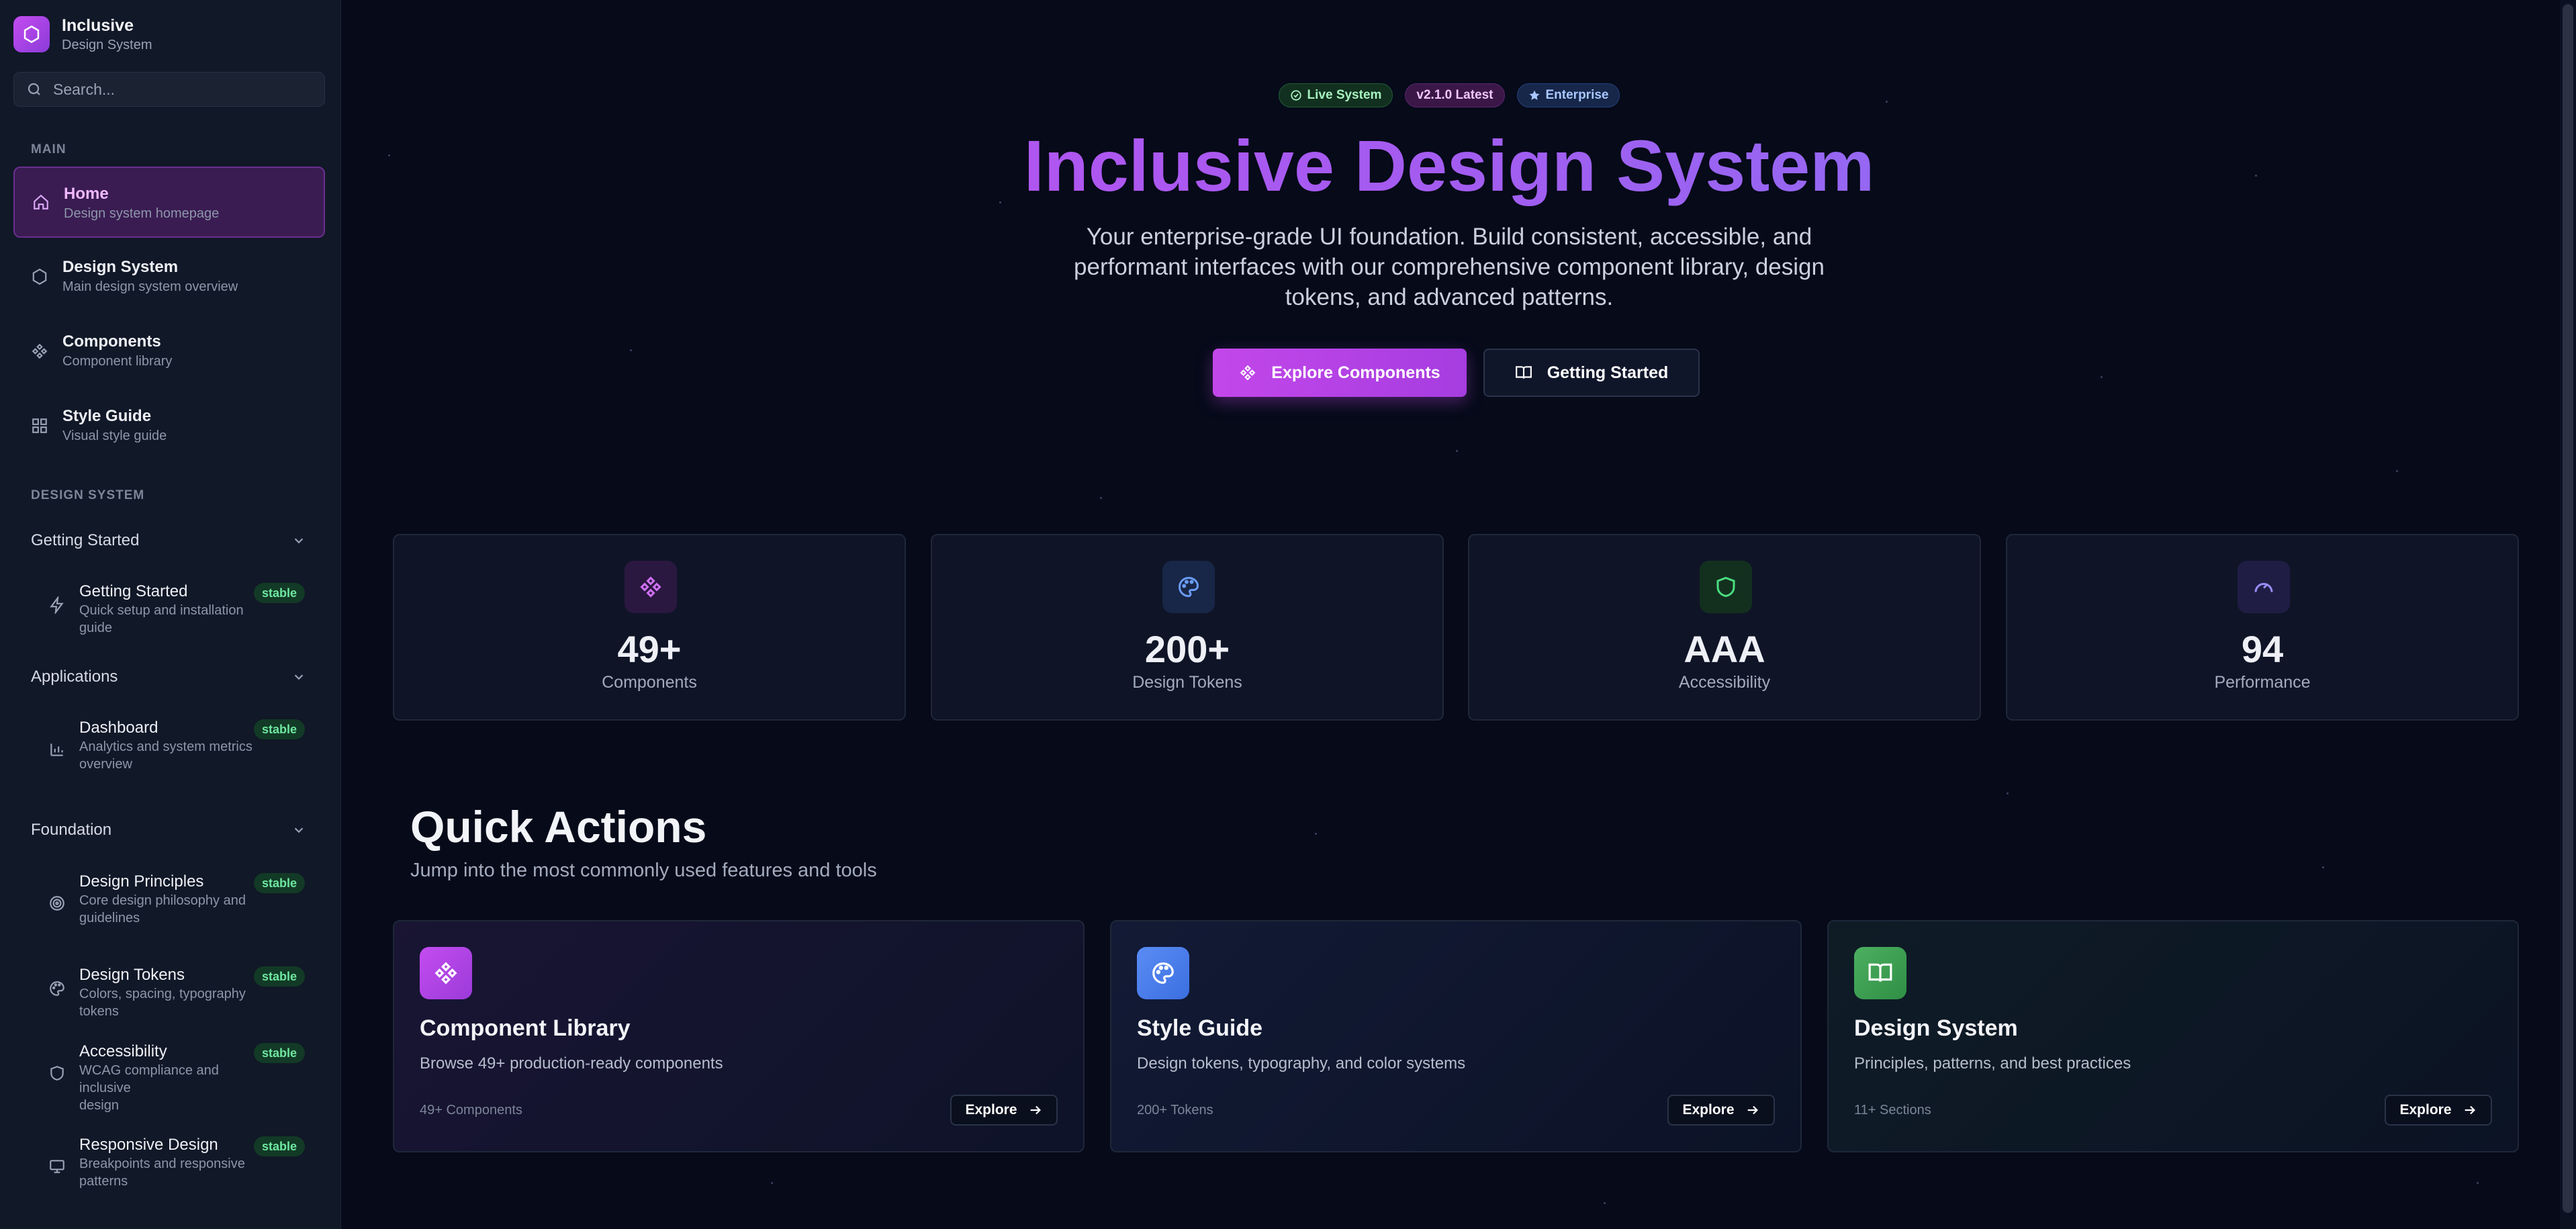  I want to click on sidebar-item-title: Design System, so click(120, 267).